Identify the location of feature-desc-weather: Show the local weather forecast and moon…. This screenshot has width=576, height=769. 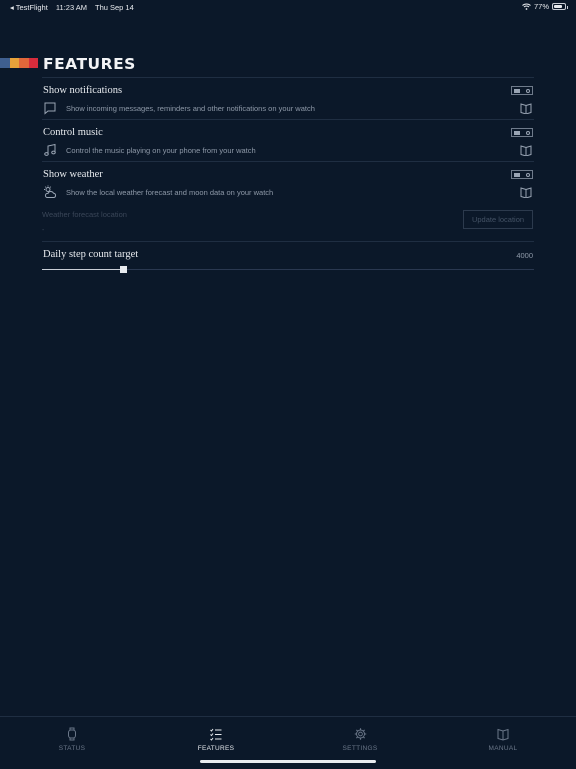
(170, 192).